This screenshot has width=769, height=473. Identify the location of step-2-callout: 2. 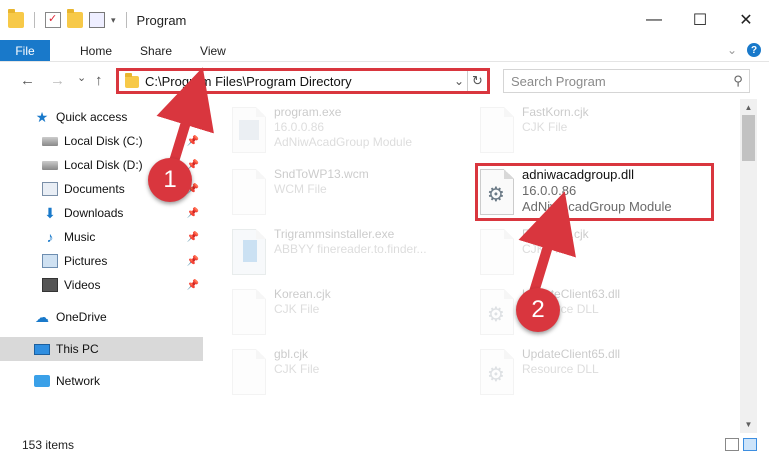
(538, 310).